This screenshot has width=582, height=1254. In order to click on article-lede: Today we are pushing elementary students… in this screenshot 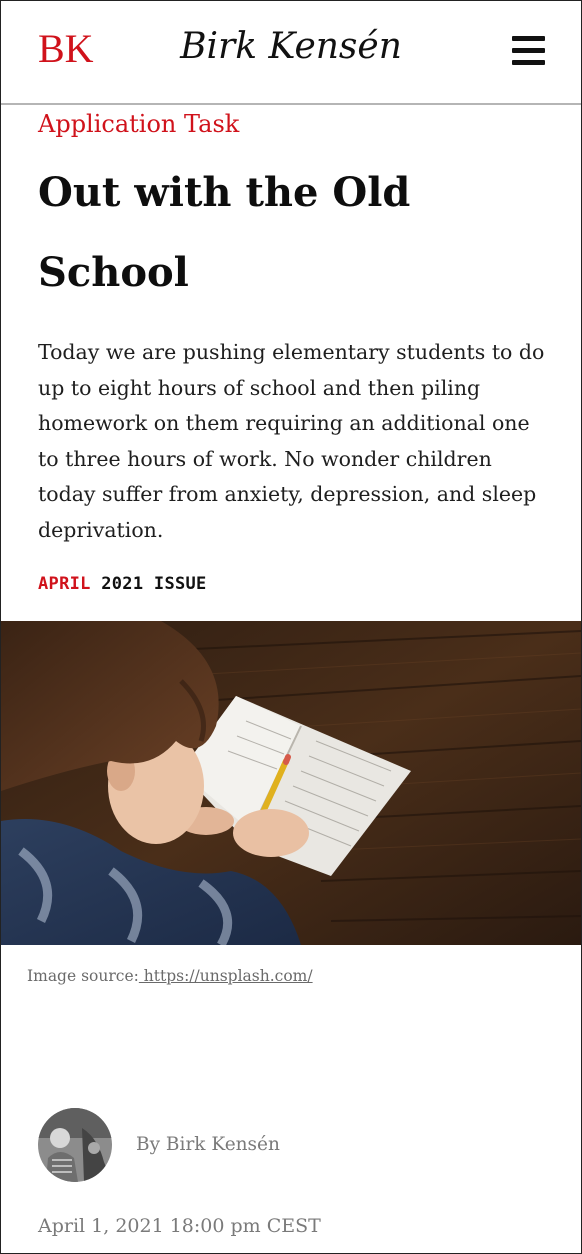, I will do `click(291, 441)`.